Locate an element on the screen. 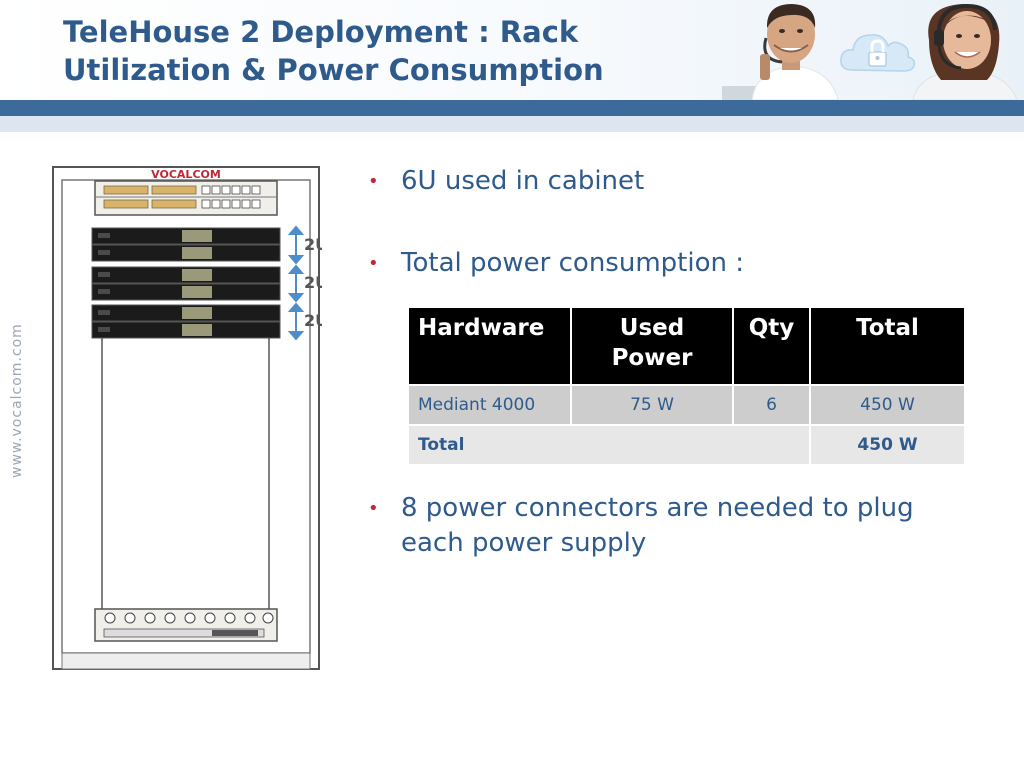  table-total-row: Total 450 W is located at coordinates (686, 445).